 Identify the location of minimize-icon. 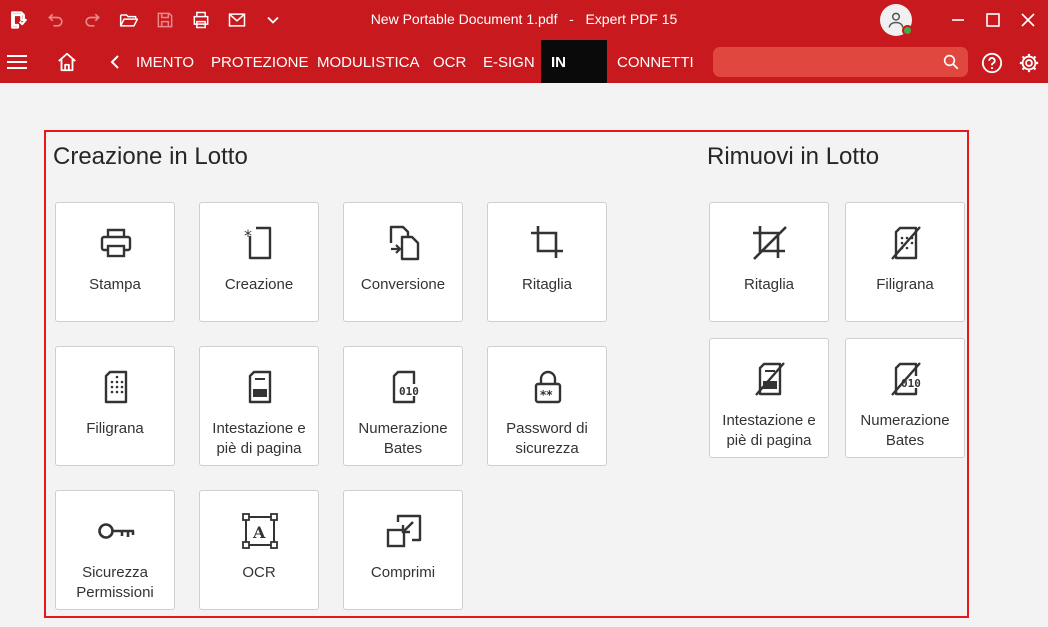
(958, 20).